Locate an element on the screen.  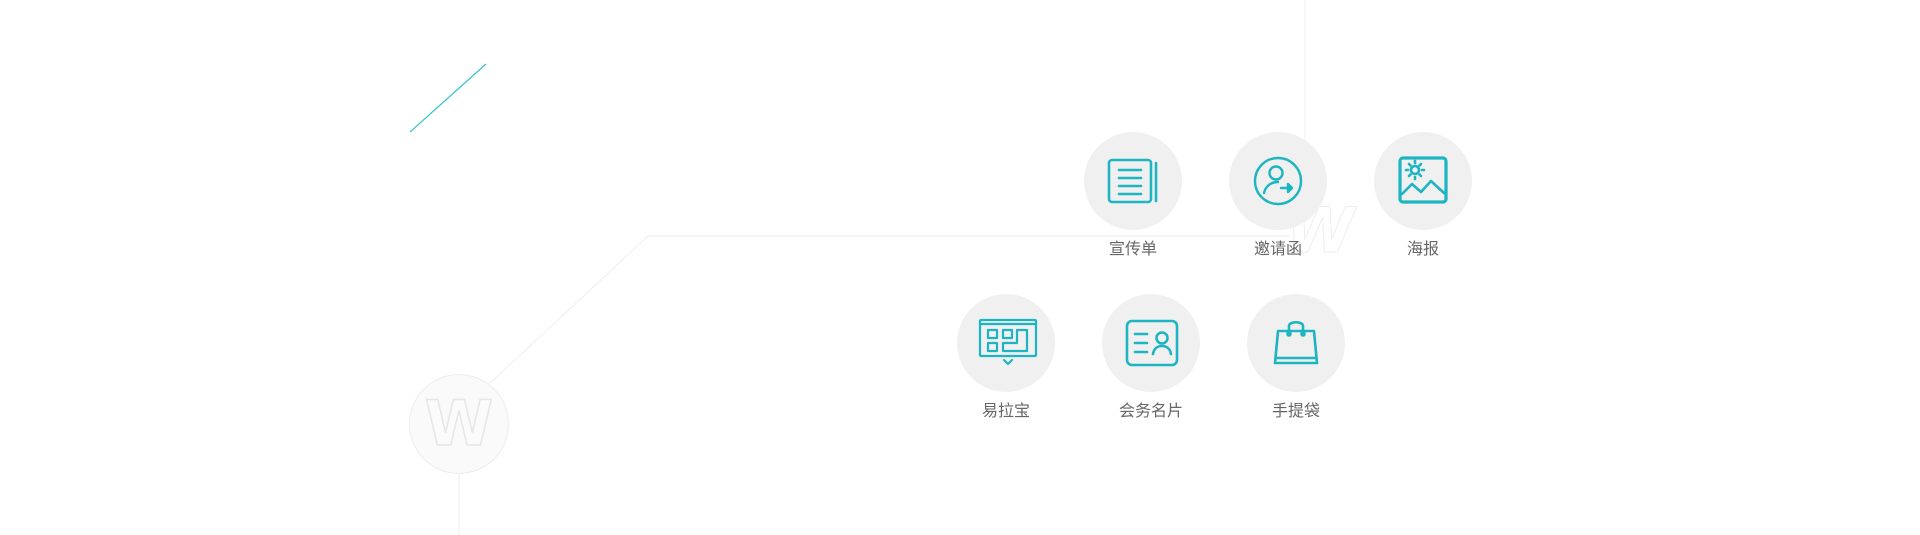
service-flyer: 宣传单 is located at coordinates (1133, 207).